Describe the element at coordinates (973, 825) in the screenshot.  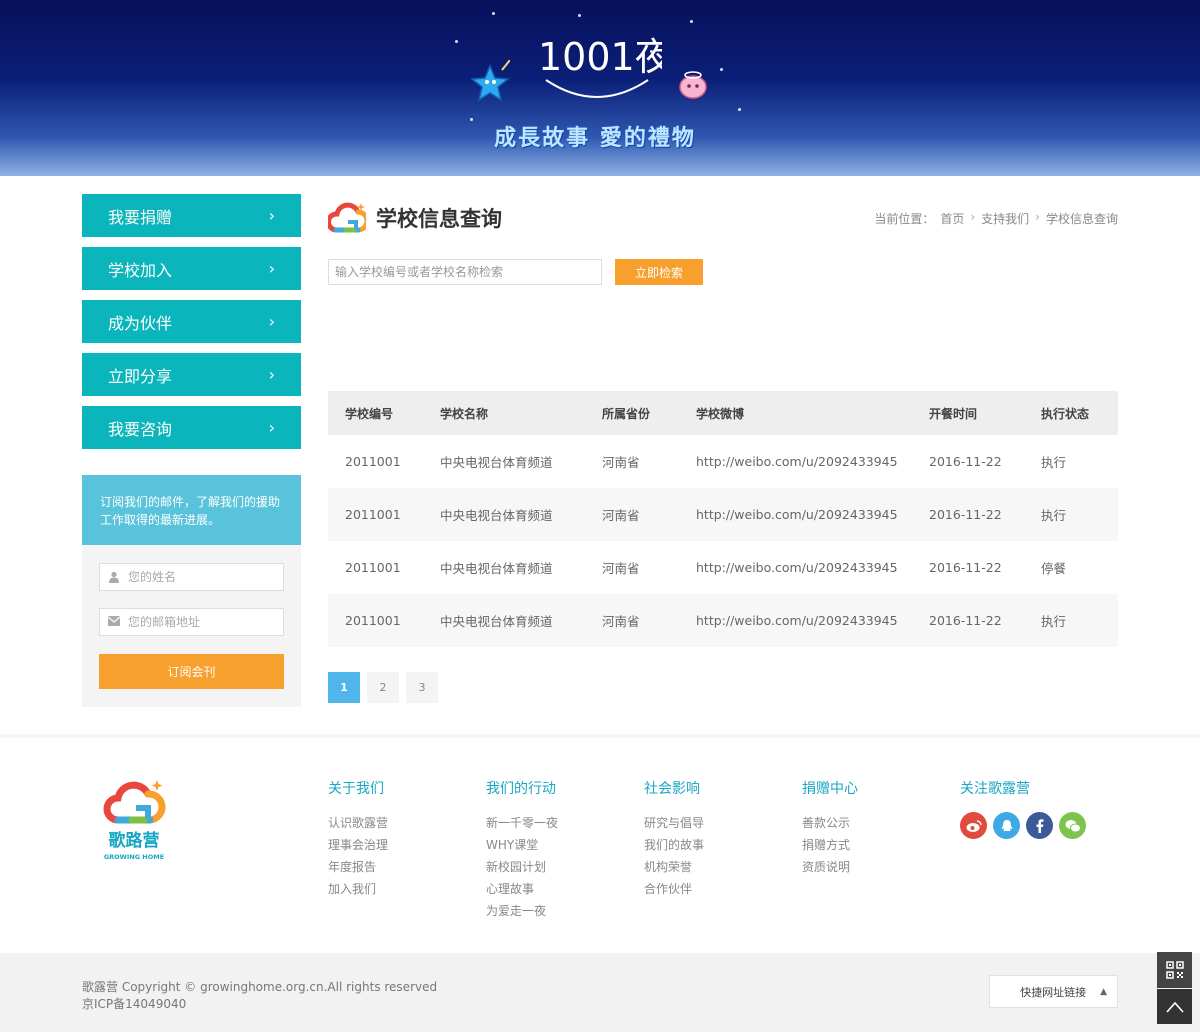
I see `weibo-icon` at that location.